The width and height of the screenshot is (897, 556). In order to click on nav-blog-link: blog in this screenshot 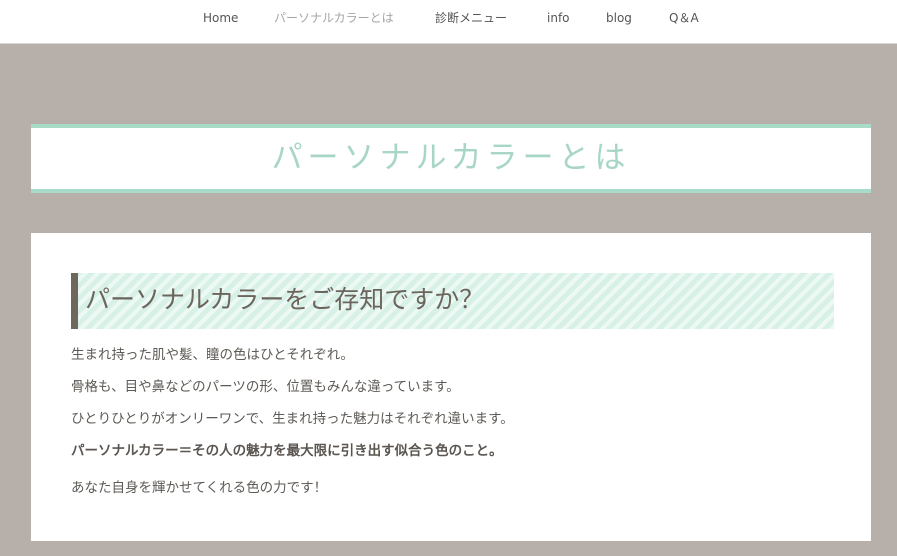, I will do `click(619, 18)`.